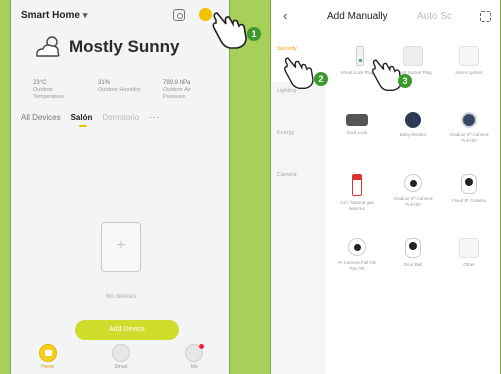 Image resolution: width=501 pixels, height=374 pixels. Describe the element at coordinates (357, 185) in the screenshot. I see `gas-detector-icon` at that location.